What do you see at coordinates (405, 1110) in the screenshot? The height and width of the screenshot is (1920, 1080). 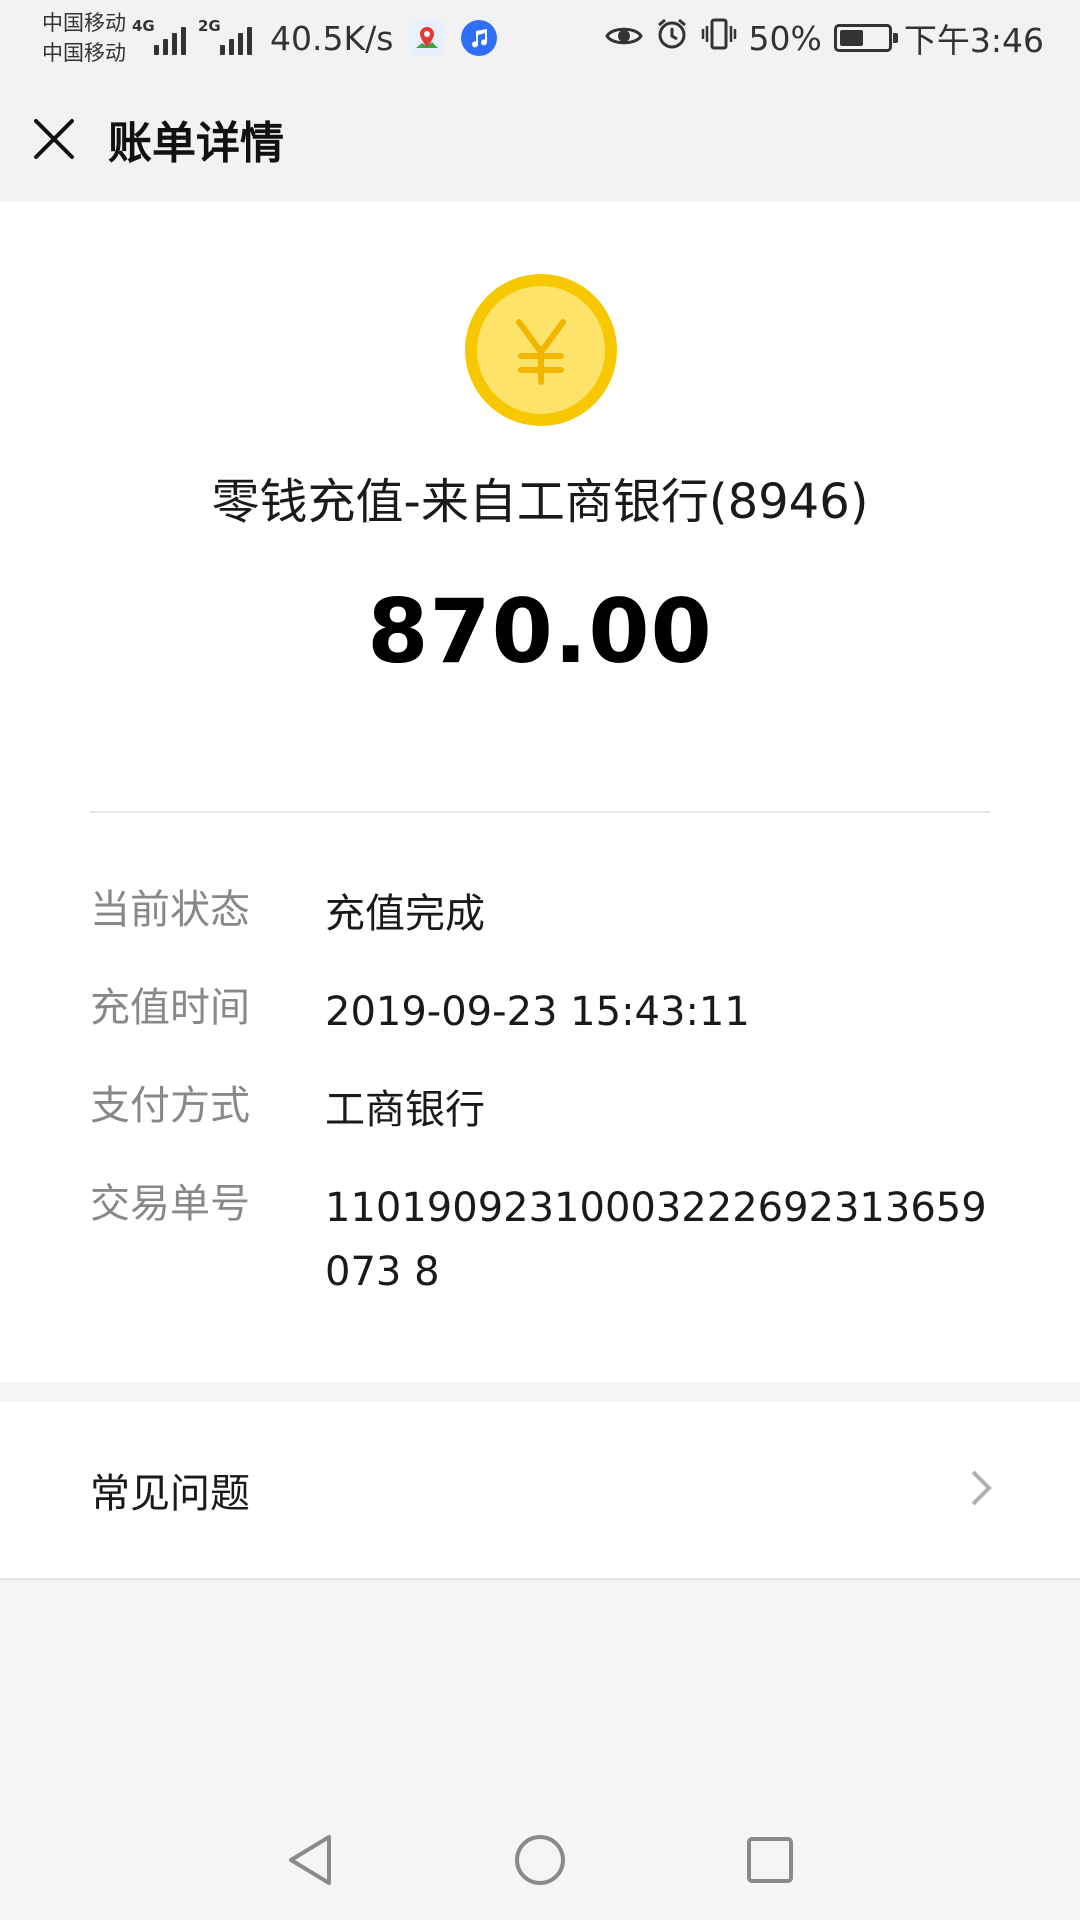 I see `detail-value: 工商银行` at bounding box center [405, 1110].